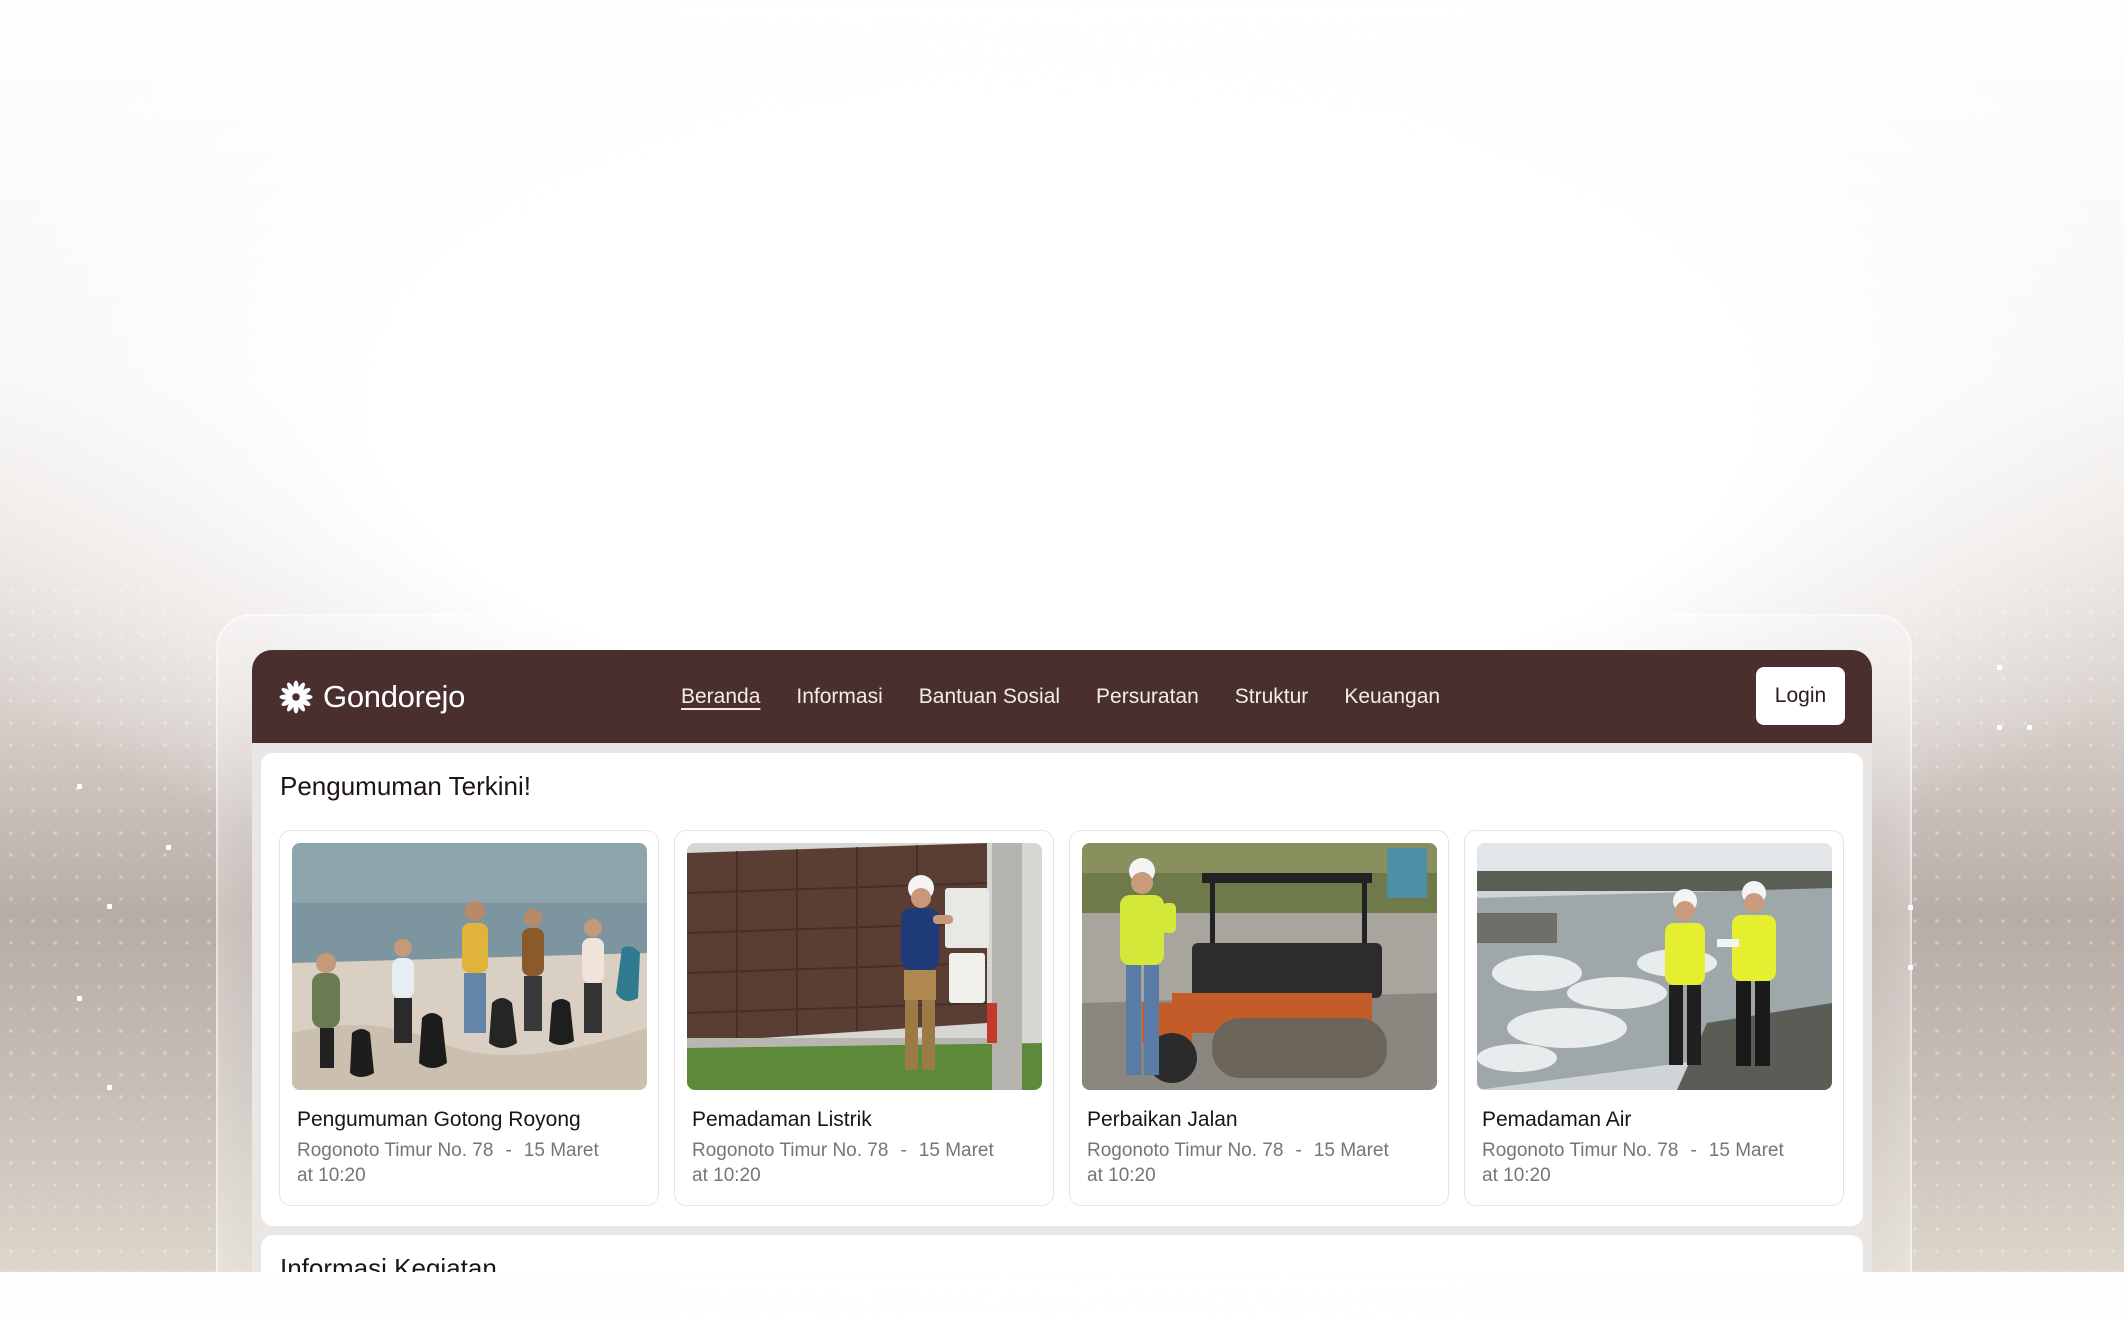 This screenshot has width=2124, height=1318. Describe the element at coordinates (394, 696) in the screenshot. I see `brand-name: Gondorejo` at that location.